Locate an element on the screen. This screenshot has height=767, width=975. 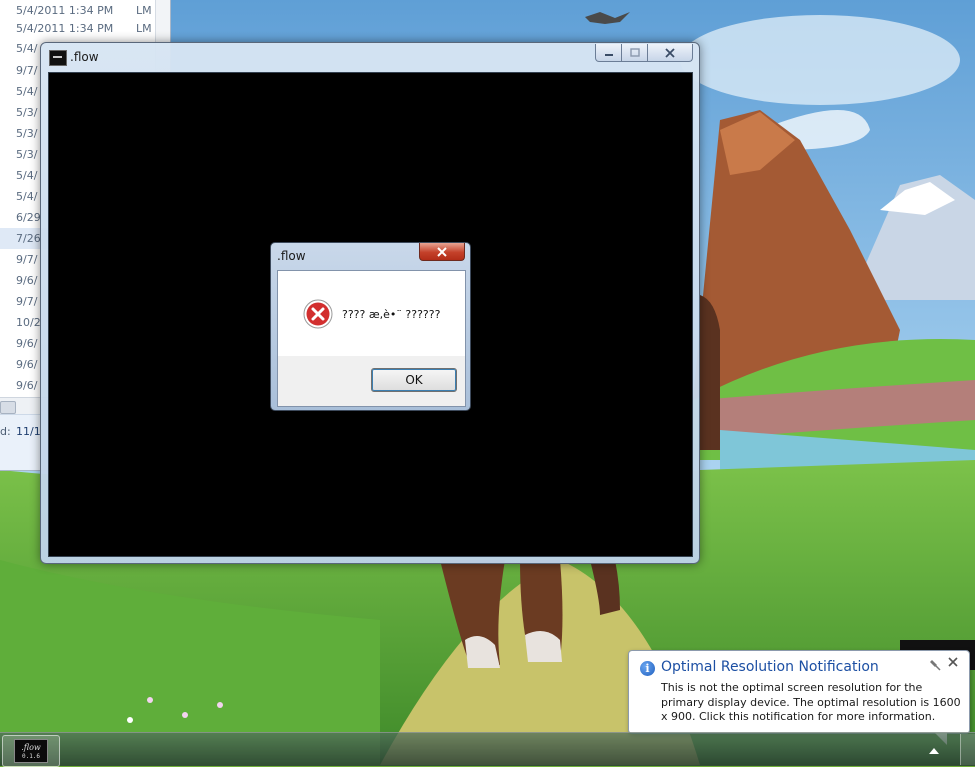
dialog-title: .flow is located at coordinates (291, 256).